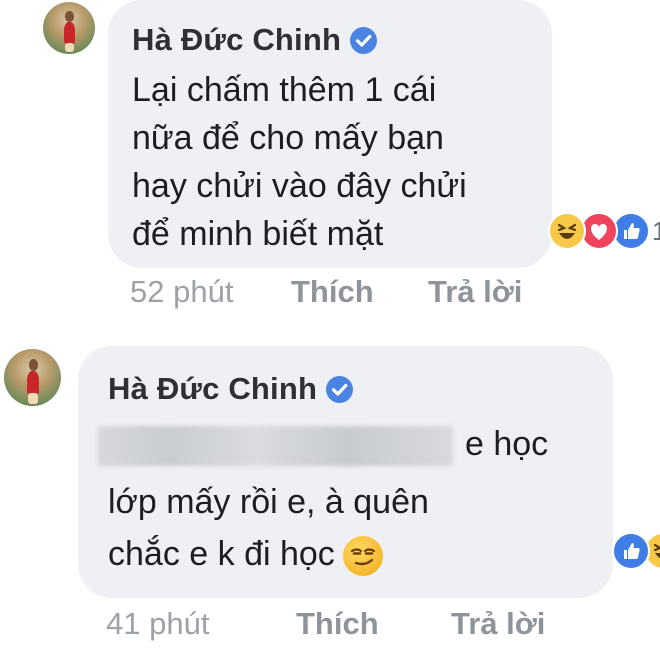  What do you see at coordinates (157, 624) in the screenshot?
I see `comment-timestamp: 41 phút` at bounding box center [157, 624].